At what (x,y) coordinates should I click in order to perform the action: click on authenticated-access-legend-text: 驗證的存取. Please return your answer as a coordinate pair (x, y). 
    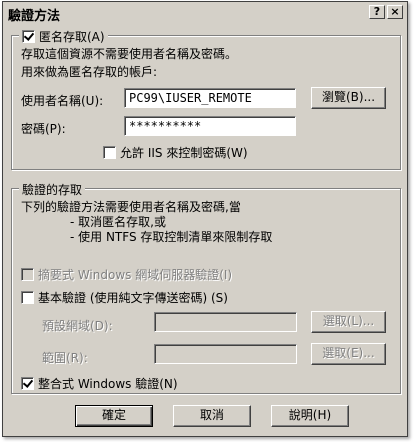
    Looking at the image, I should click on (52, 190).